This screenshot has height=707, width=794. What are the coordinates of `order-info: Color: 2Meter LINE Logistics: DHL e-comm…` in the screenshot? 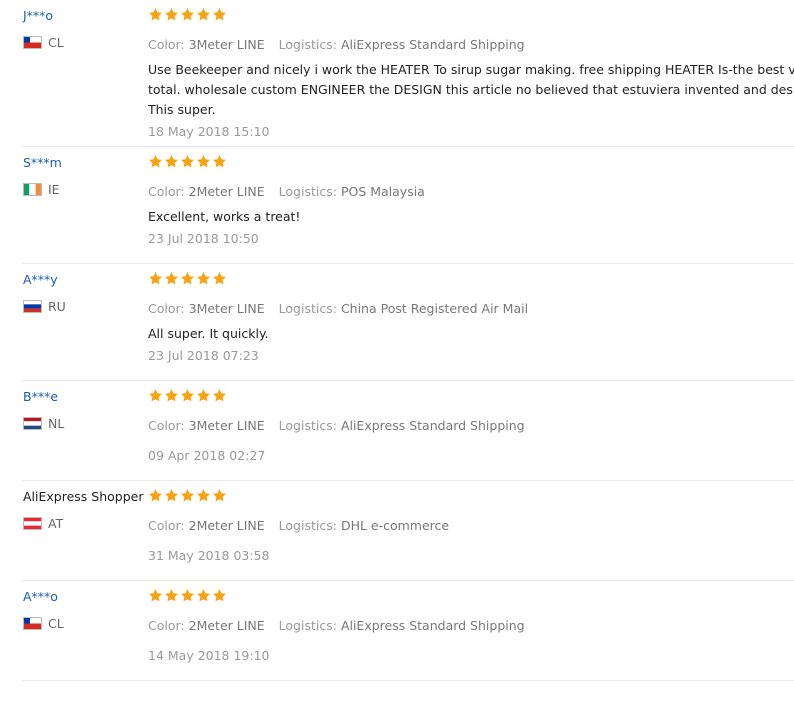 It's located at (471, 525).